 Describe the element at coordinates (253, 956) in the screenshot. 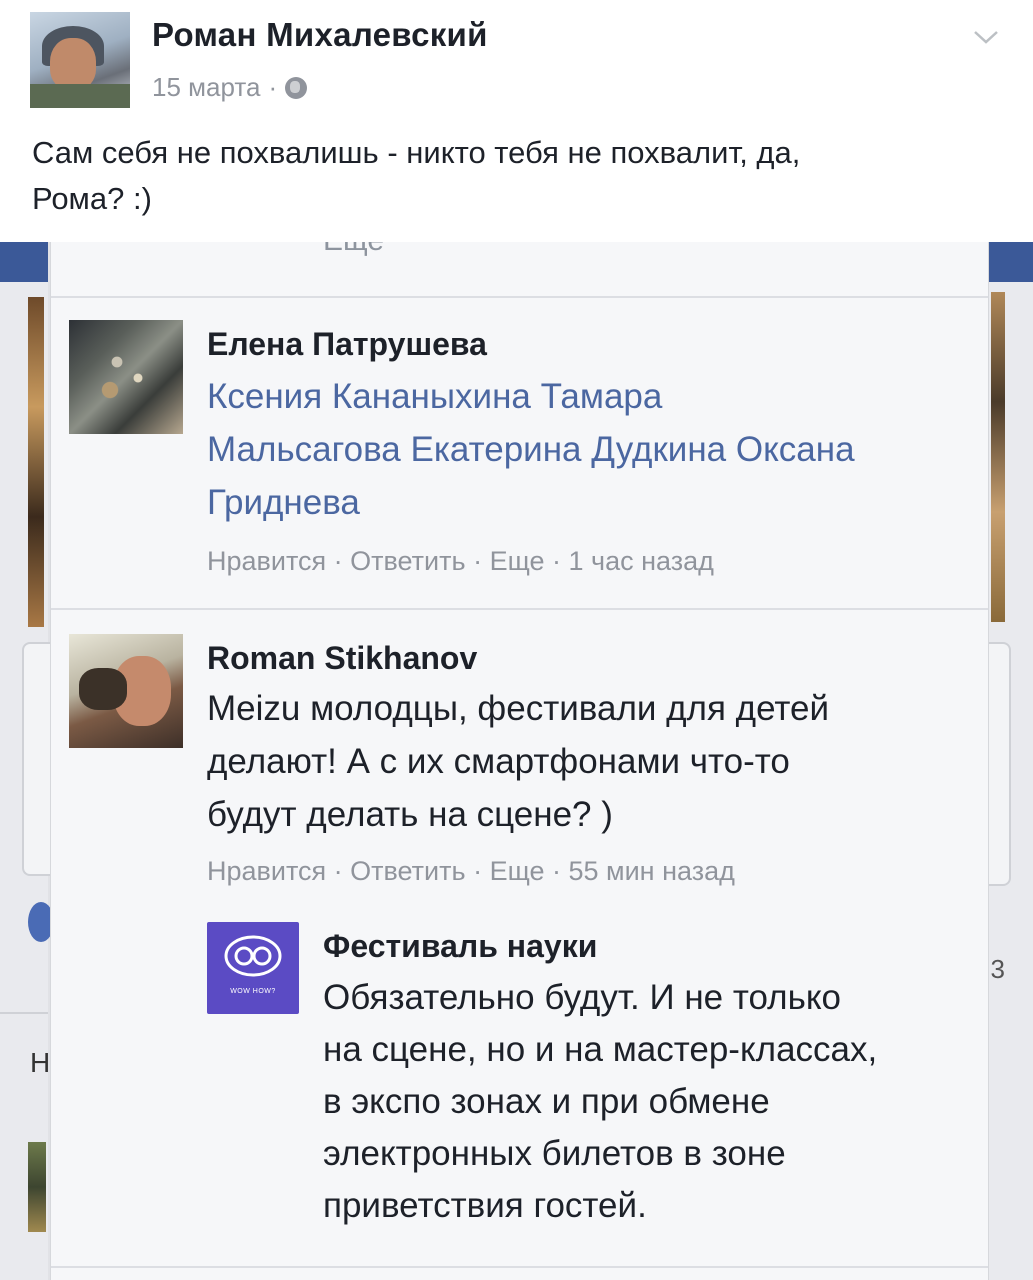

I see `eyes-logo-icon` at that location.